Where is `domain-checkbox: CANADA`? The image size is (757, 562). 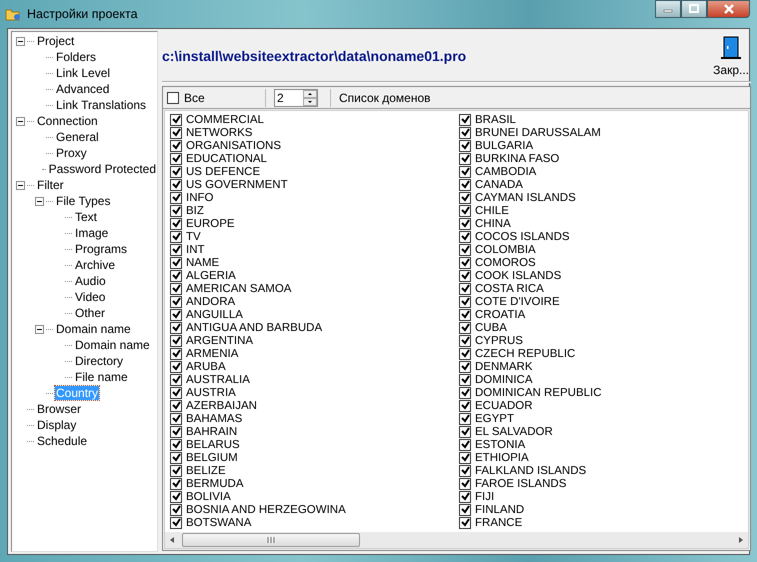 domain-checkbox: CANADA is located at coordinates (603, 184).